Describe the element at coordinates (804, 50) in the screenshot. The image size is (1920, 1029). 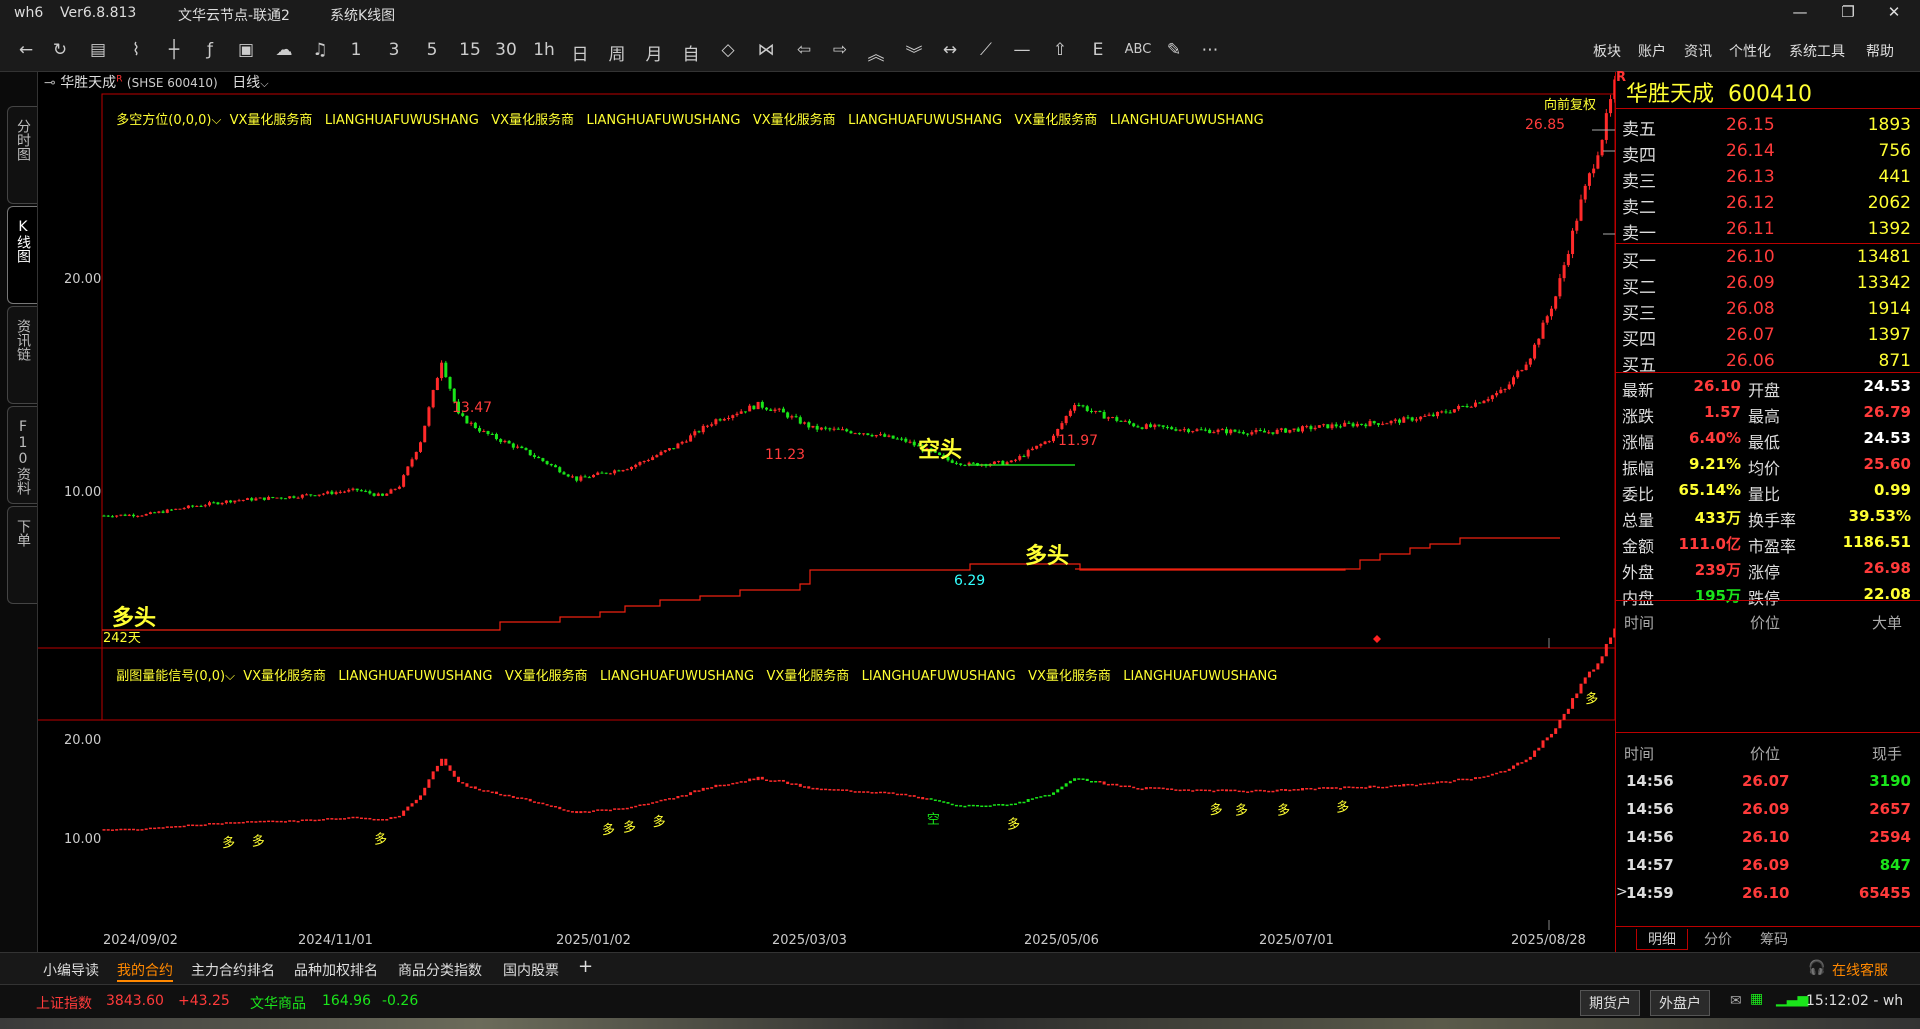
I see `move-left-icon: ⇦` at that location.